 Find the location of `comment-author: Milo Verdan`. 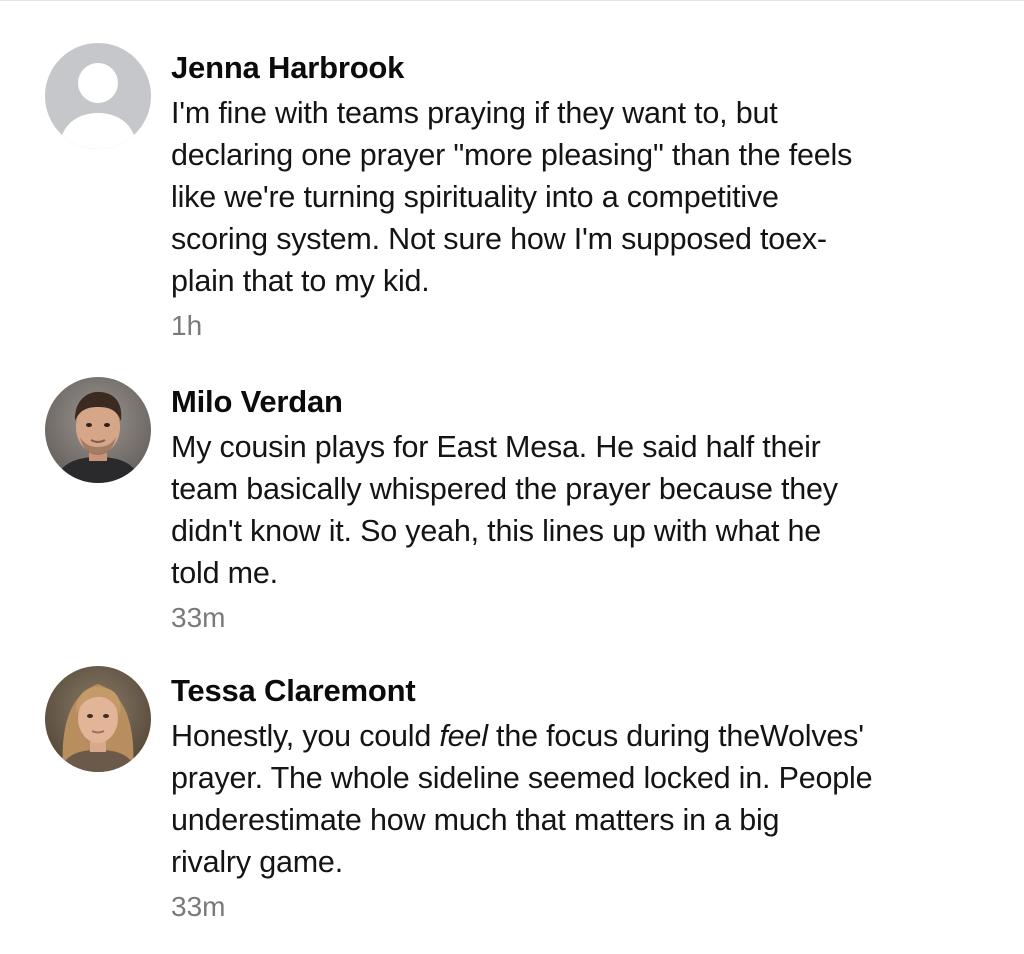

comment-author: Milo Verdan is located at coordinates (571, 402).